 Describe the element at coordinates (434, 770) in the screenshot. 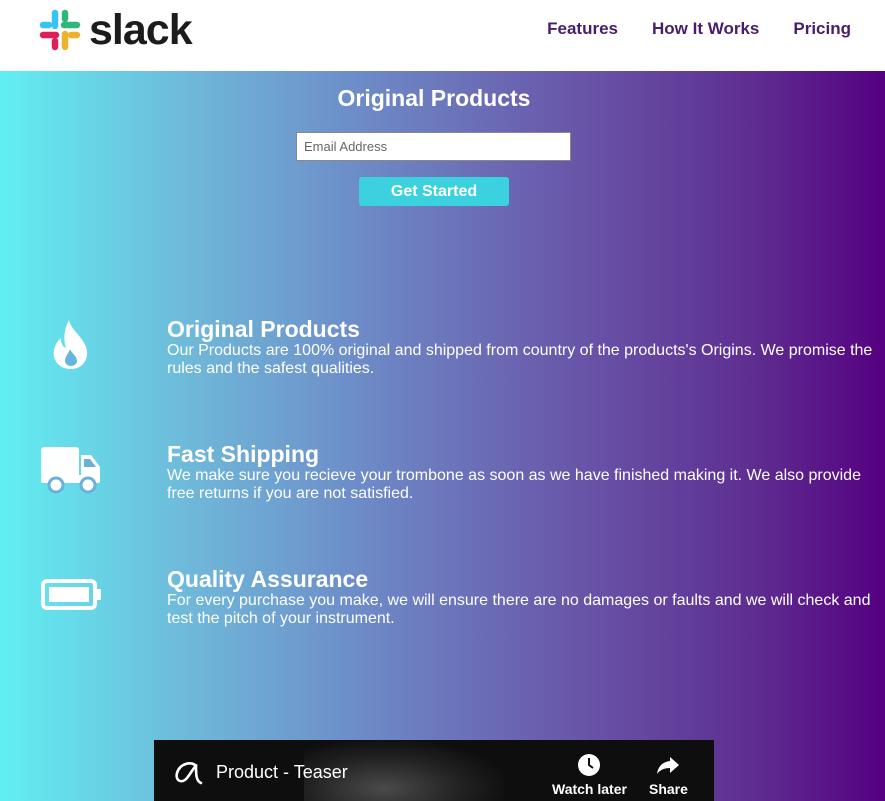

I see `video-player: Product - Teaser Watch later Share` at that location.